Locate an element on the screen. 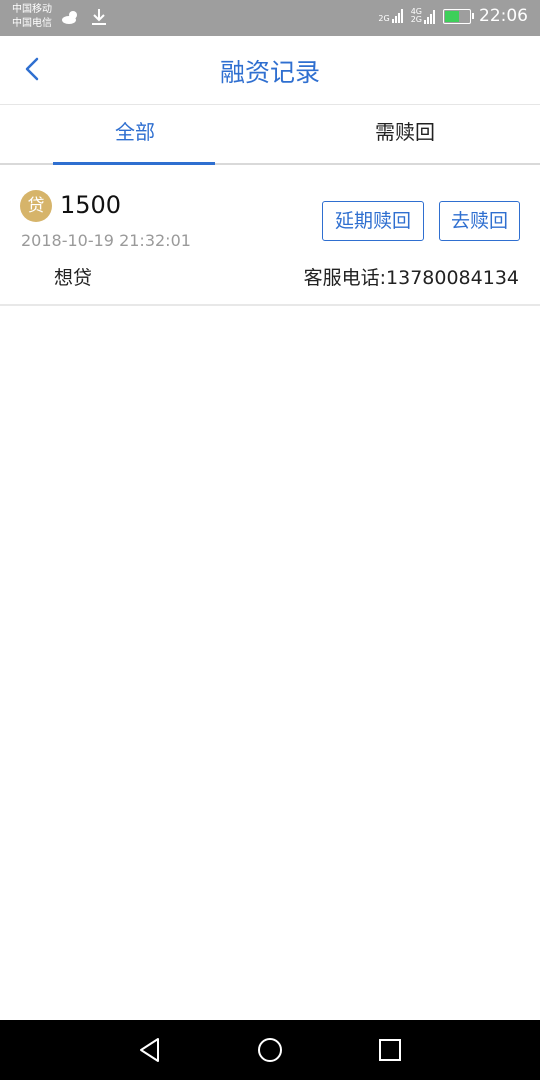 This screenshot has width=540, height=1080. weather-icon is located at coordinates (69, 17).